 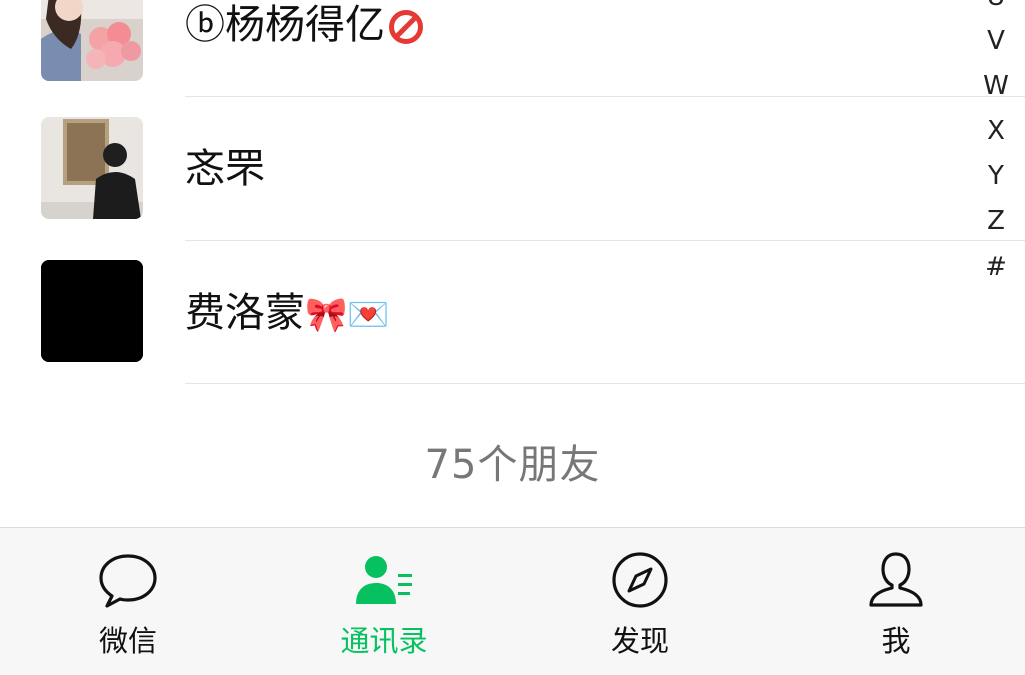 What do you see at coordinates (225, 169) in the screenshot?
I see `contact-name: 忞罘` at bounding box center [225, 169].